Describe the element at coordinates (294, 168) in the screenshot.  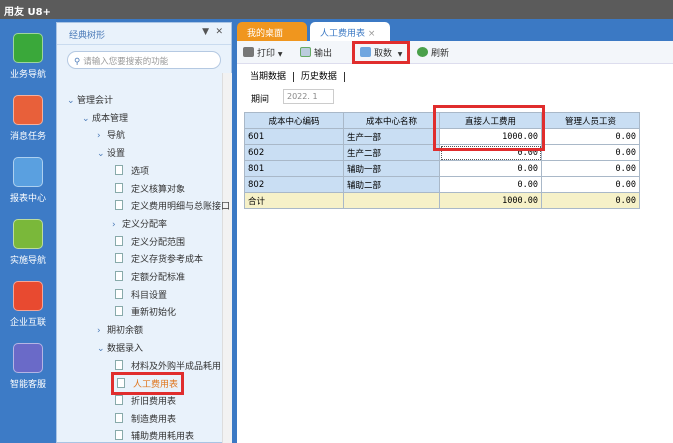
I see `table-cell: 801` at that location.